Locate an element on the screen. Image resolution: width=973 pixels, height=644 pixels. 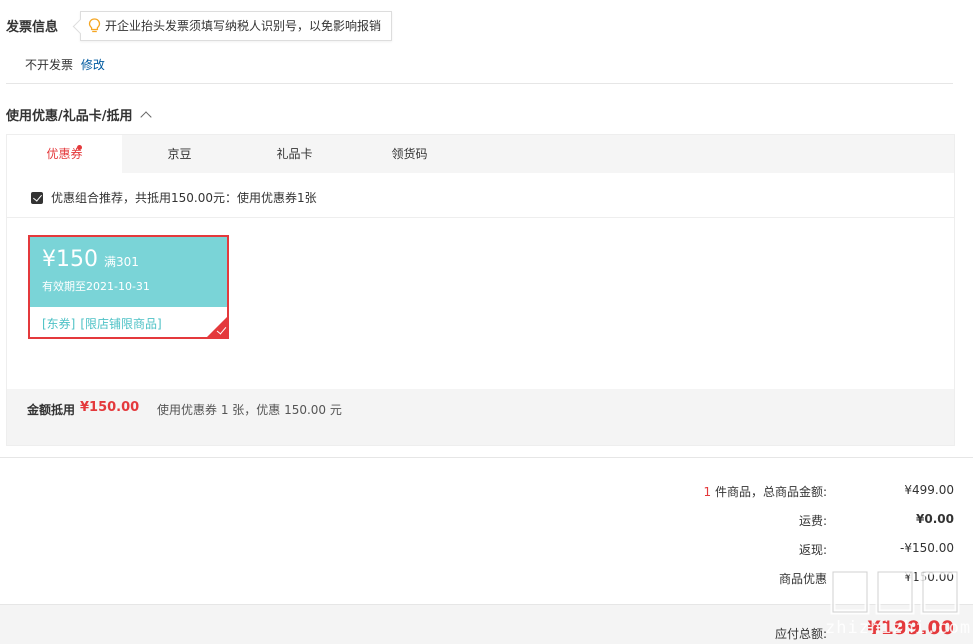
invoice-tip: 开企业抬头发票须填写纳税人识别号，以免影响报销 is located at coordinates (236, 26).